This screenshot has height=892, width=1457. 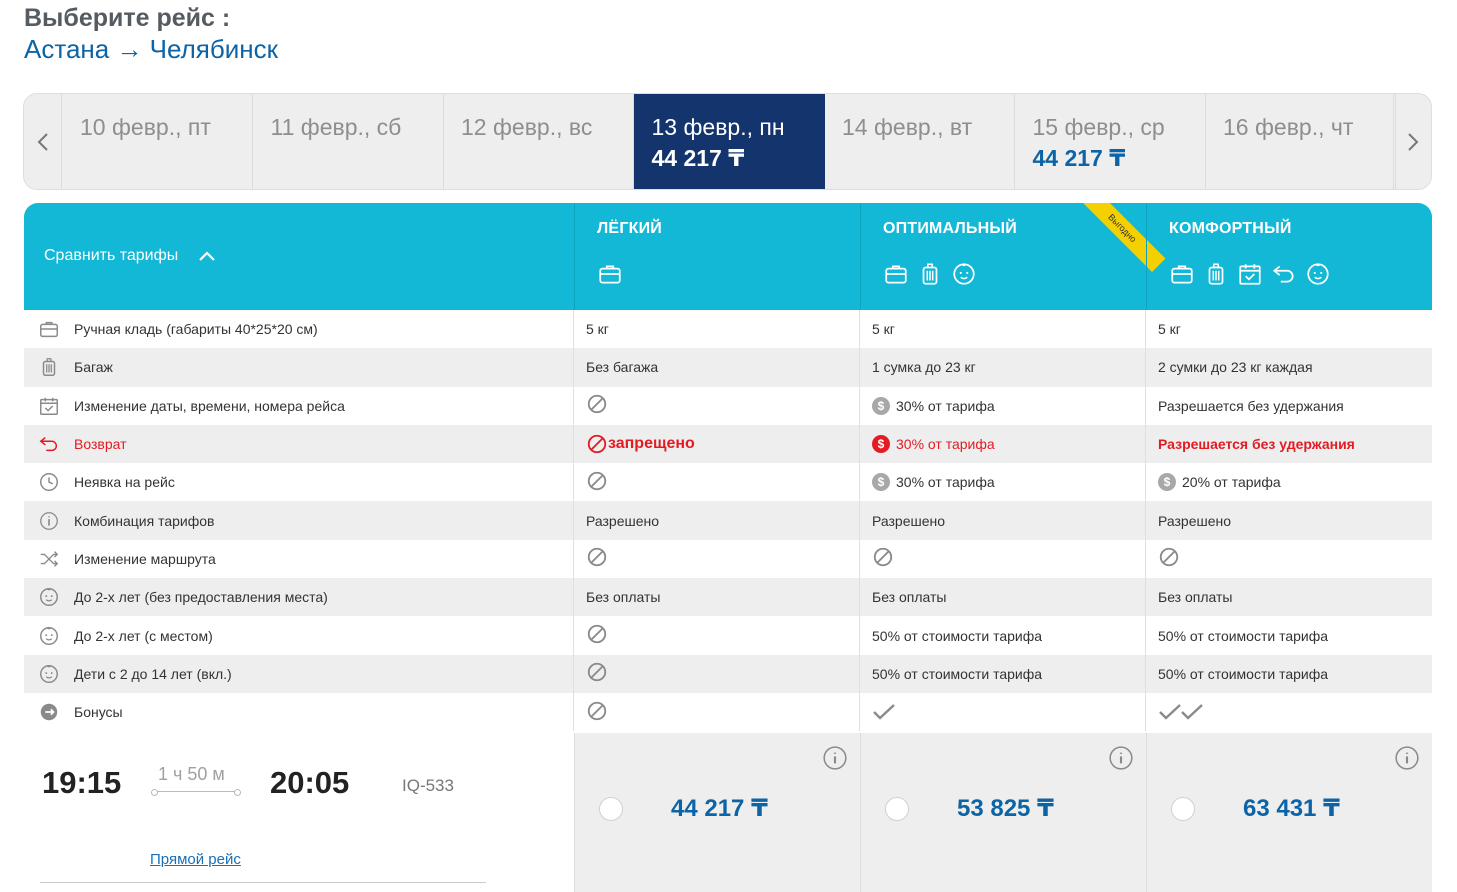 I want to click on duration-line, so click(x=196, y=792).